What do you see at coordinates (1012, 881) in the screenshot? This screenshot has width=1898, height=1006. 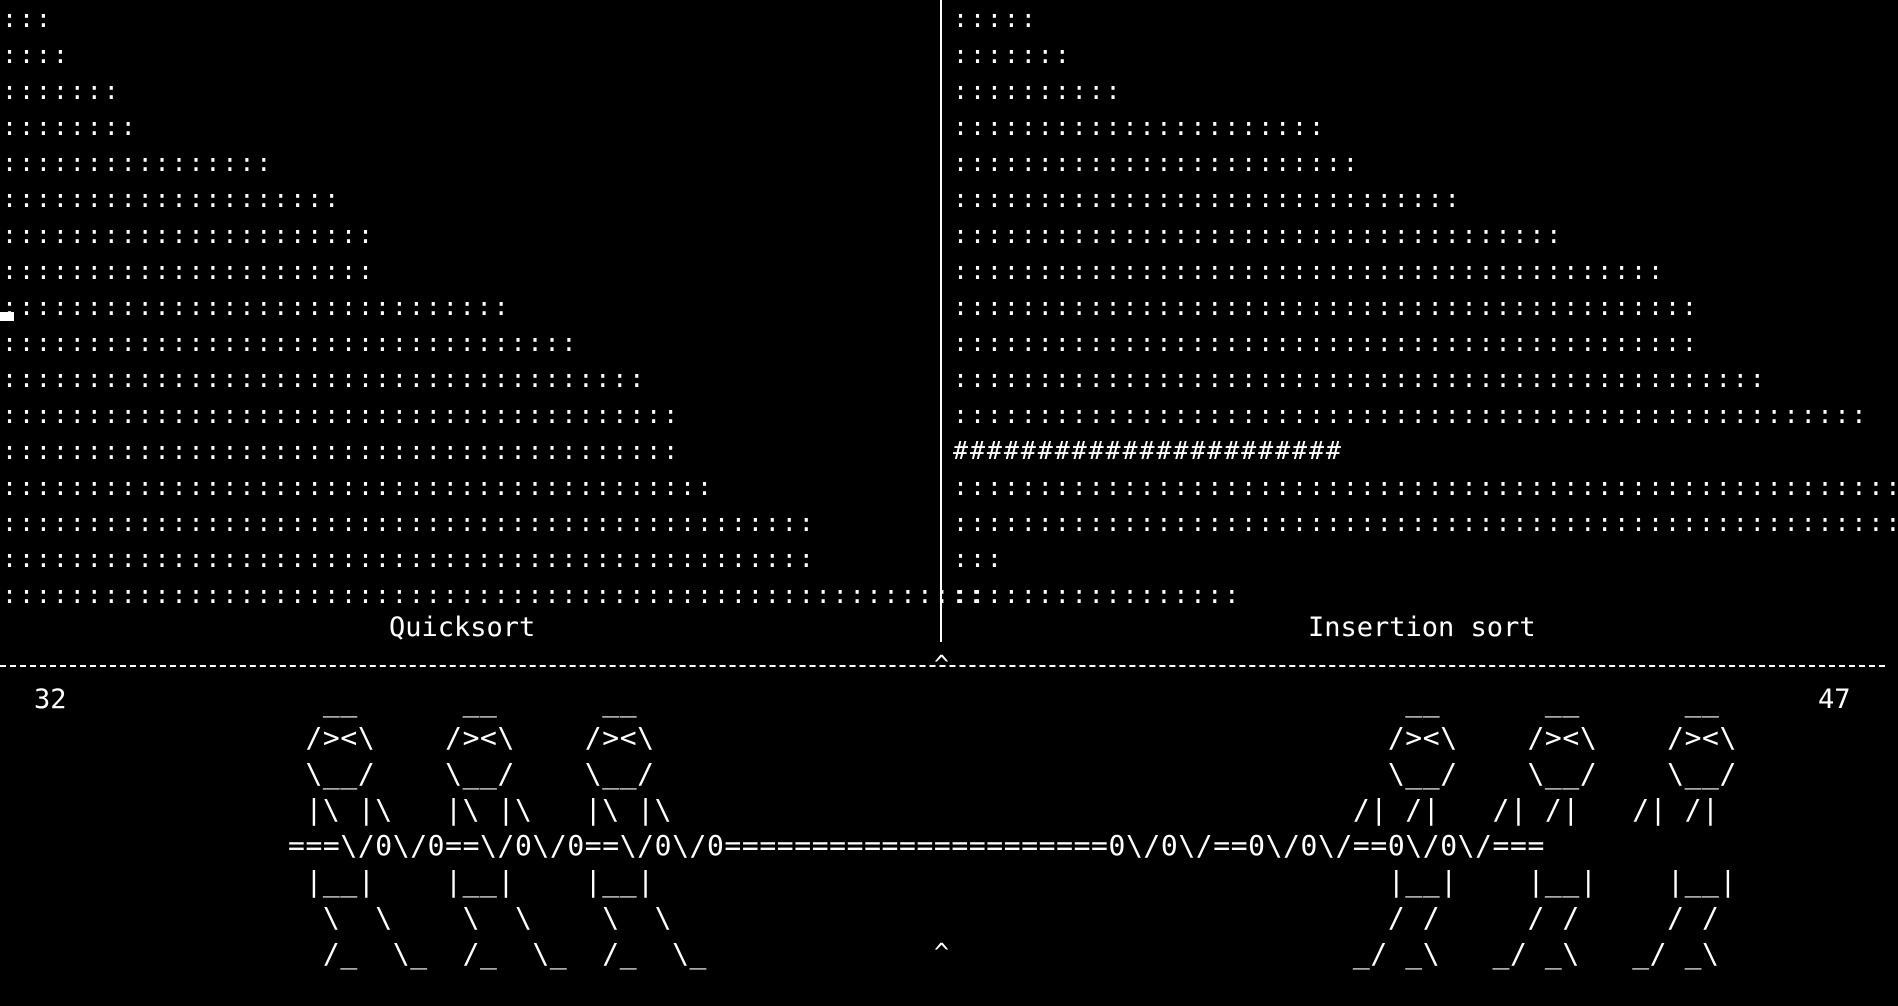 I see `art-line: |__| |__| |__| |__| |__| |__|` at bounding box center [1012, 881].